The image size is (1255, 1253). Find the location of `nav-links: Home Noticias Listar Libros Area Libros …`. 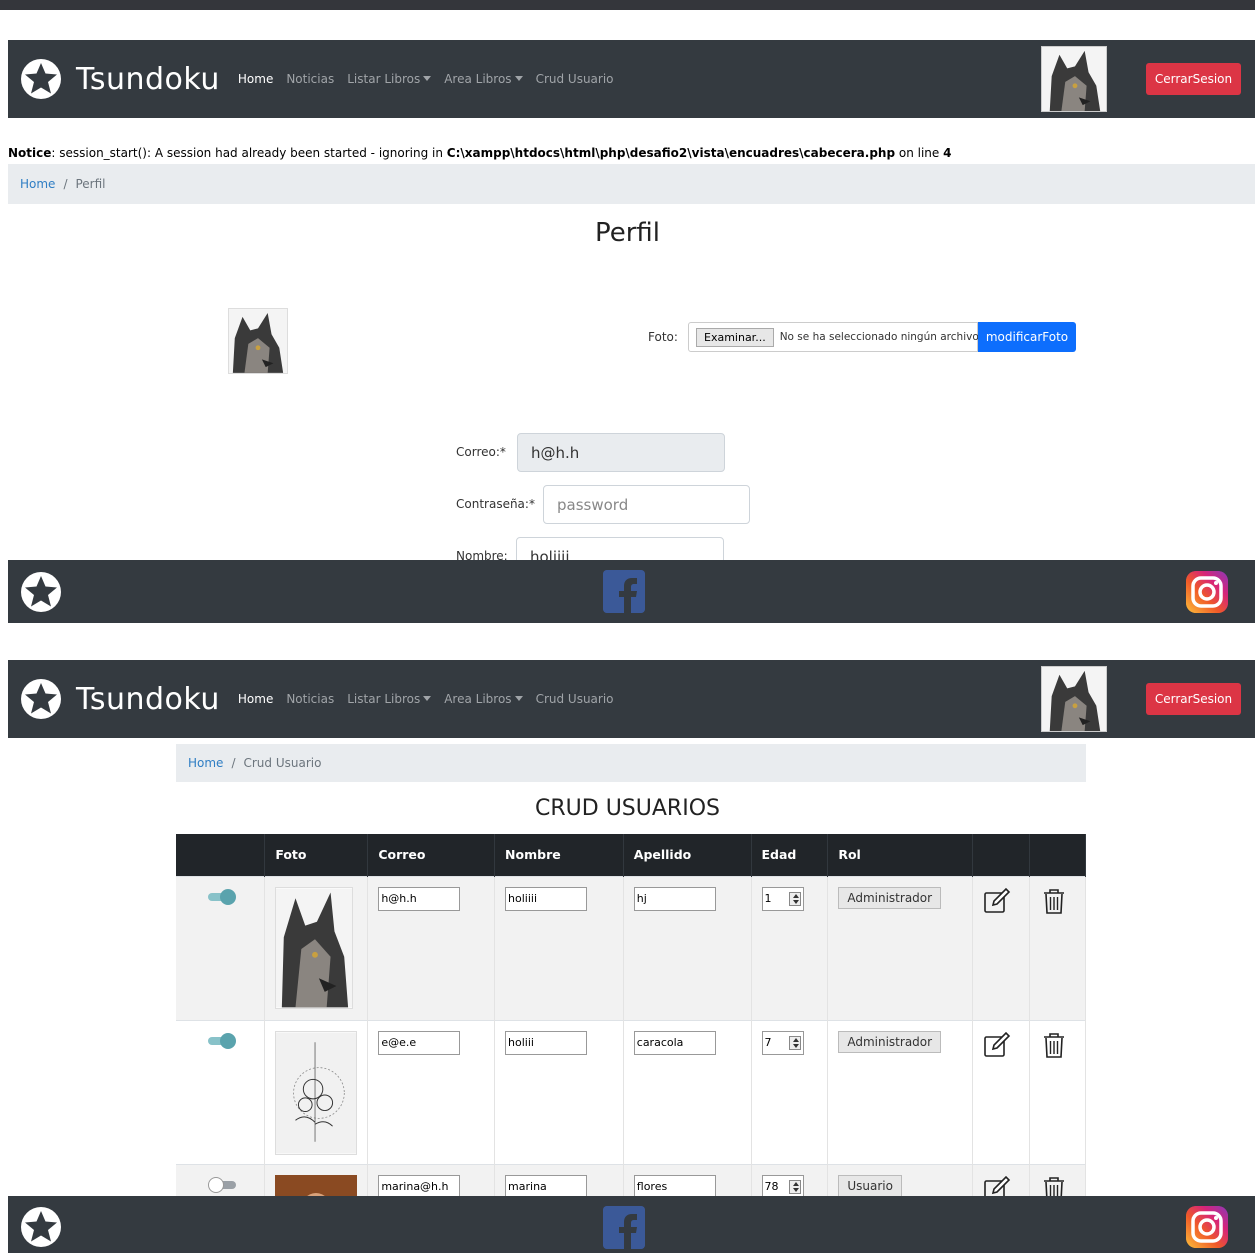

nav-links: Home Noticias Listar Libros Area Libros … is located at coordinates (426, 699).